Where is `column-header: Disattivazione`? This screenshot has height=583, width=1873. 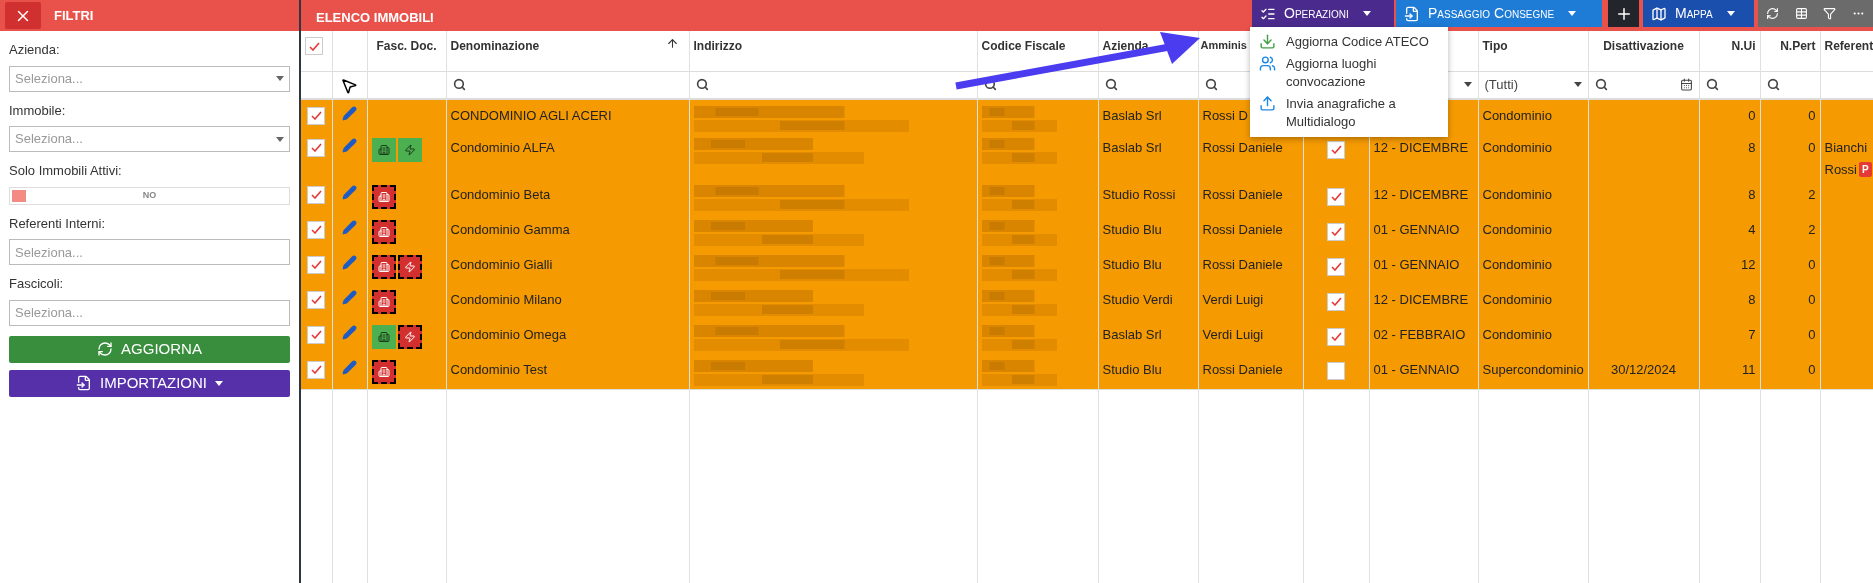 column-header: Disattivazione is located at coordinates (1643, 46).